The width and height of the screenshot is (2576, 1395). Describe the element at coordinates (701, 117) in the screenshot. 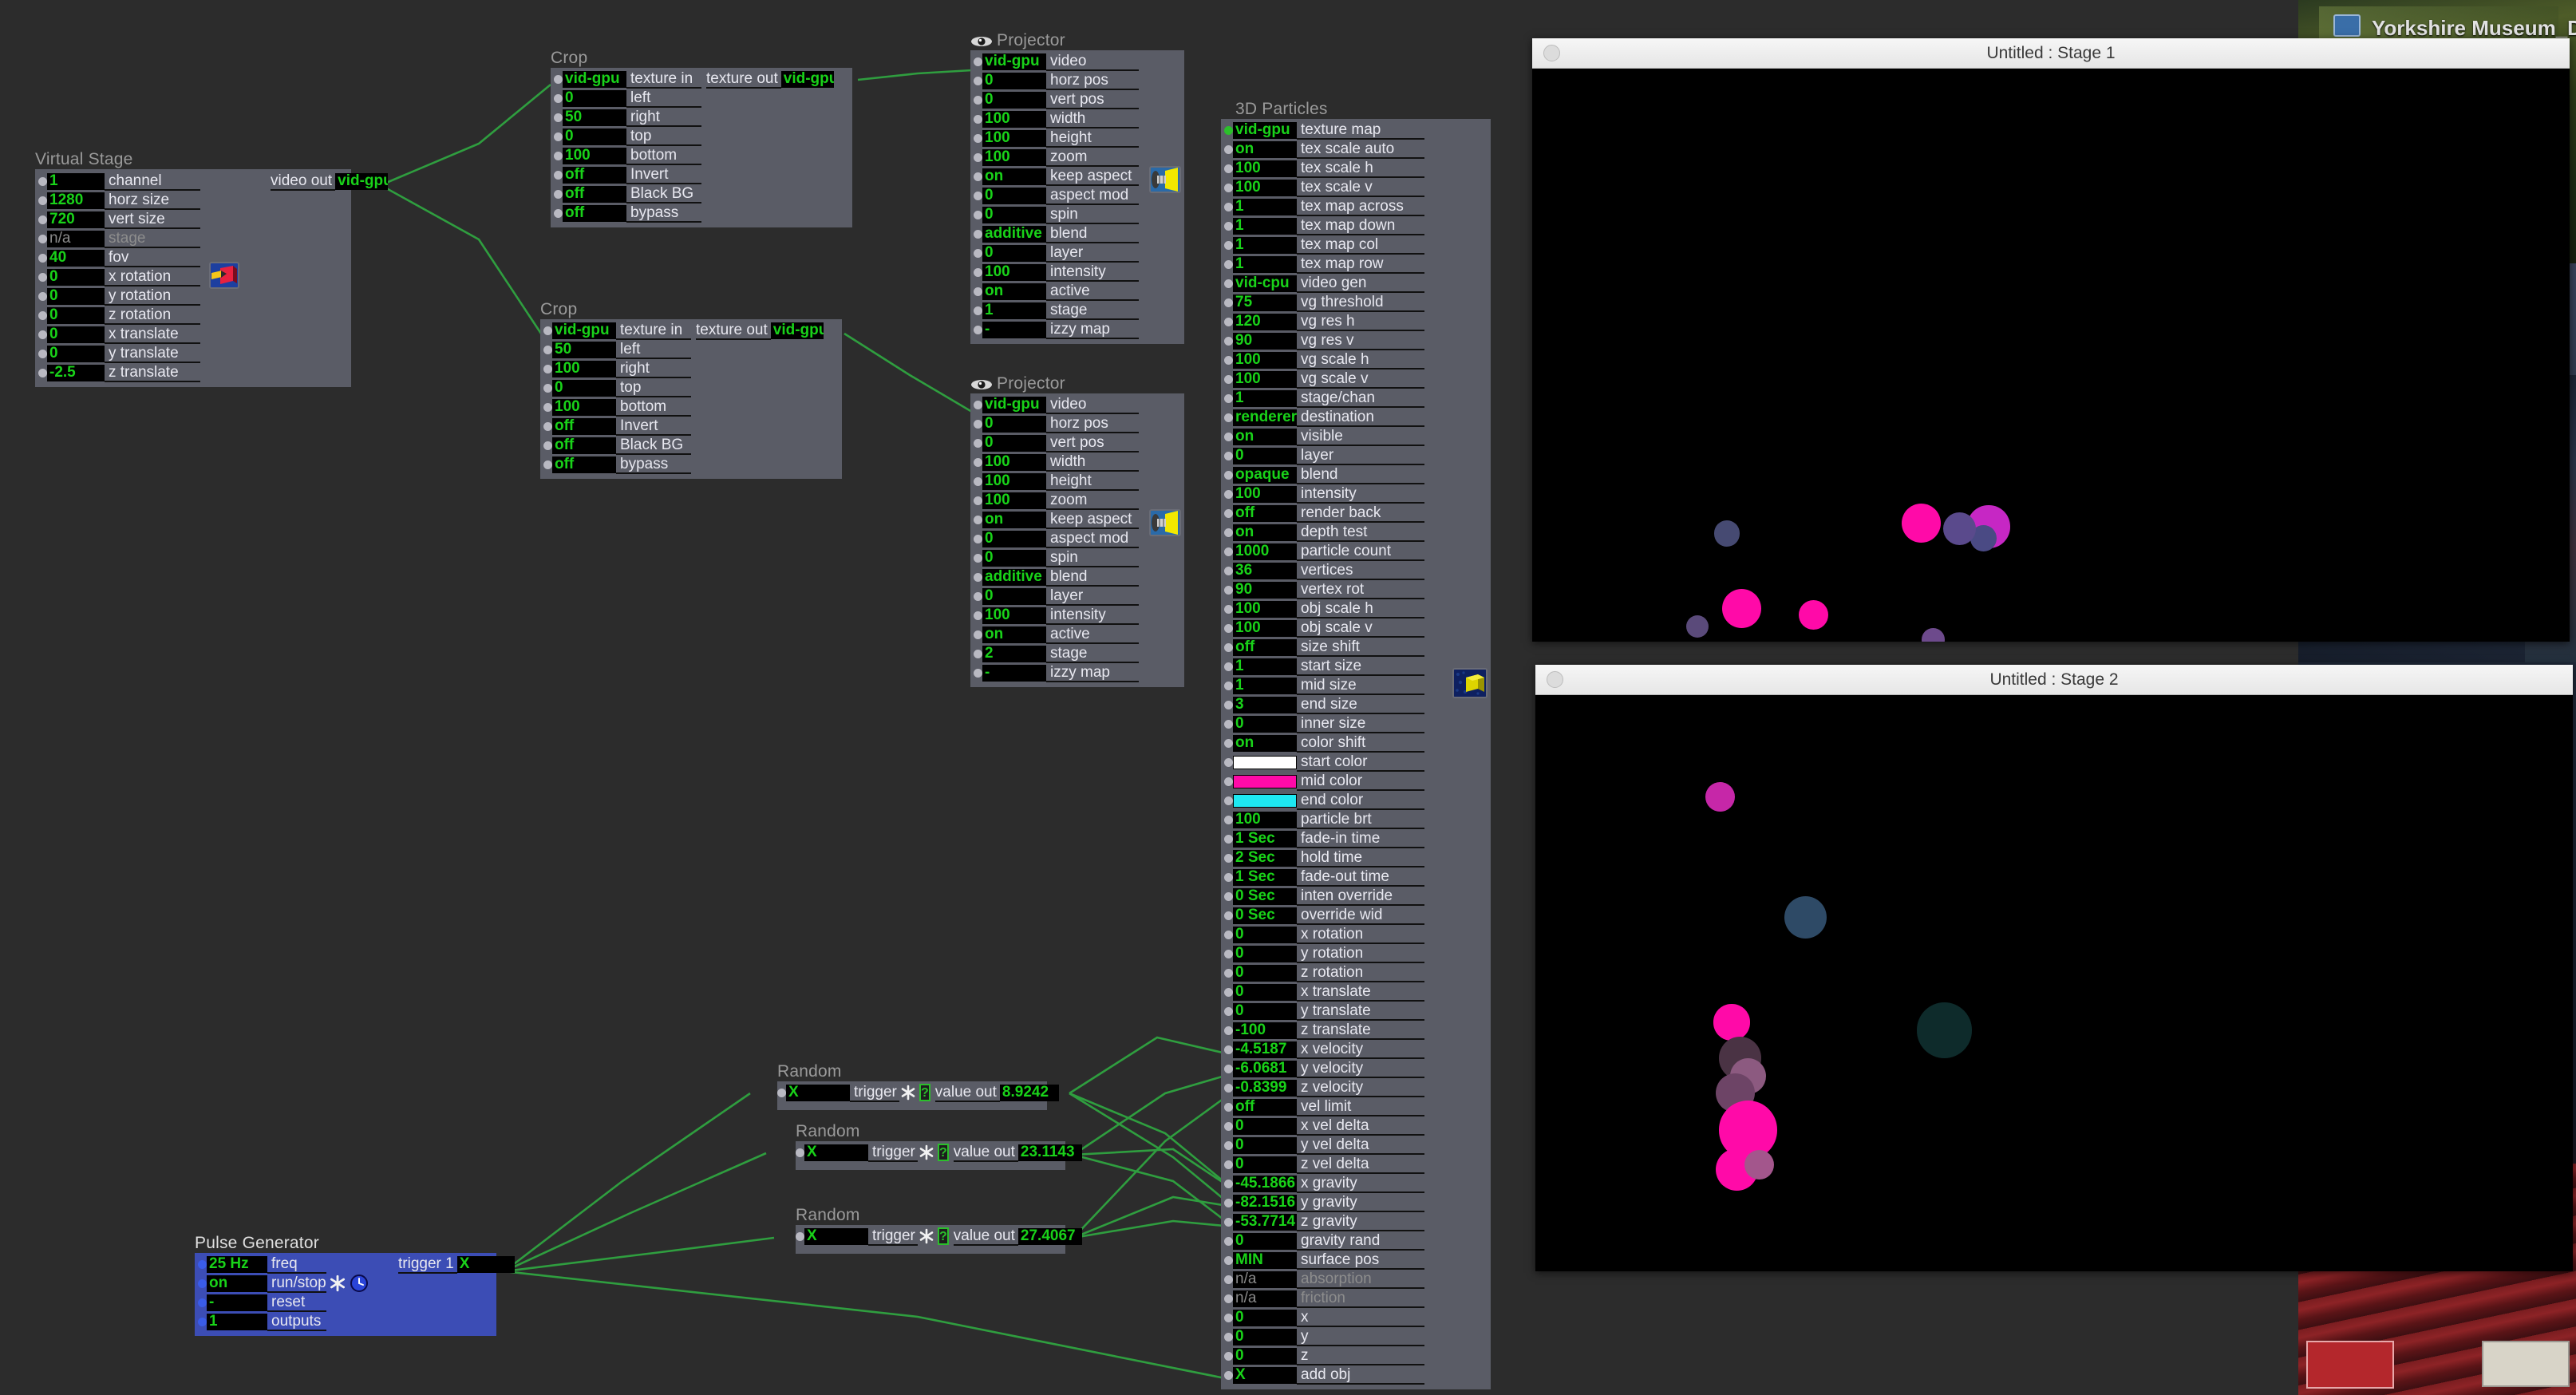

I see `table-row: 50 right` at that location.